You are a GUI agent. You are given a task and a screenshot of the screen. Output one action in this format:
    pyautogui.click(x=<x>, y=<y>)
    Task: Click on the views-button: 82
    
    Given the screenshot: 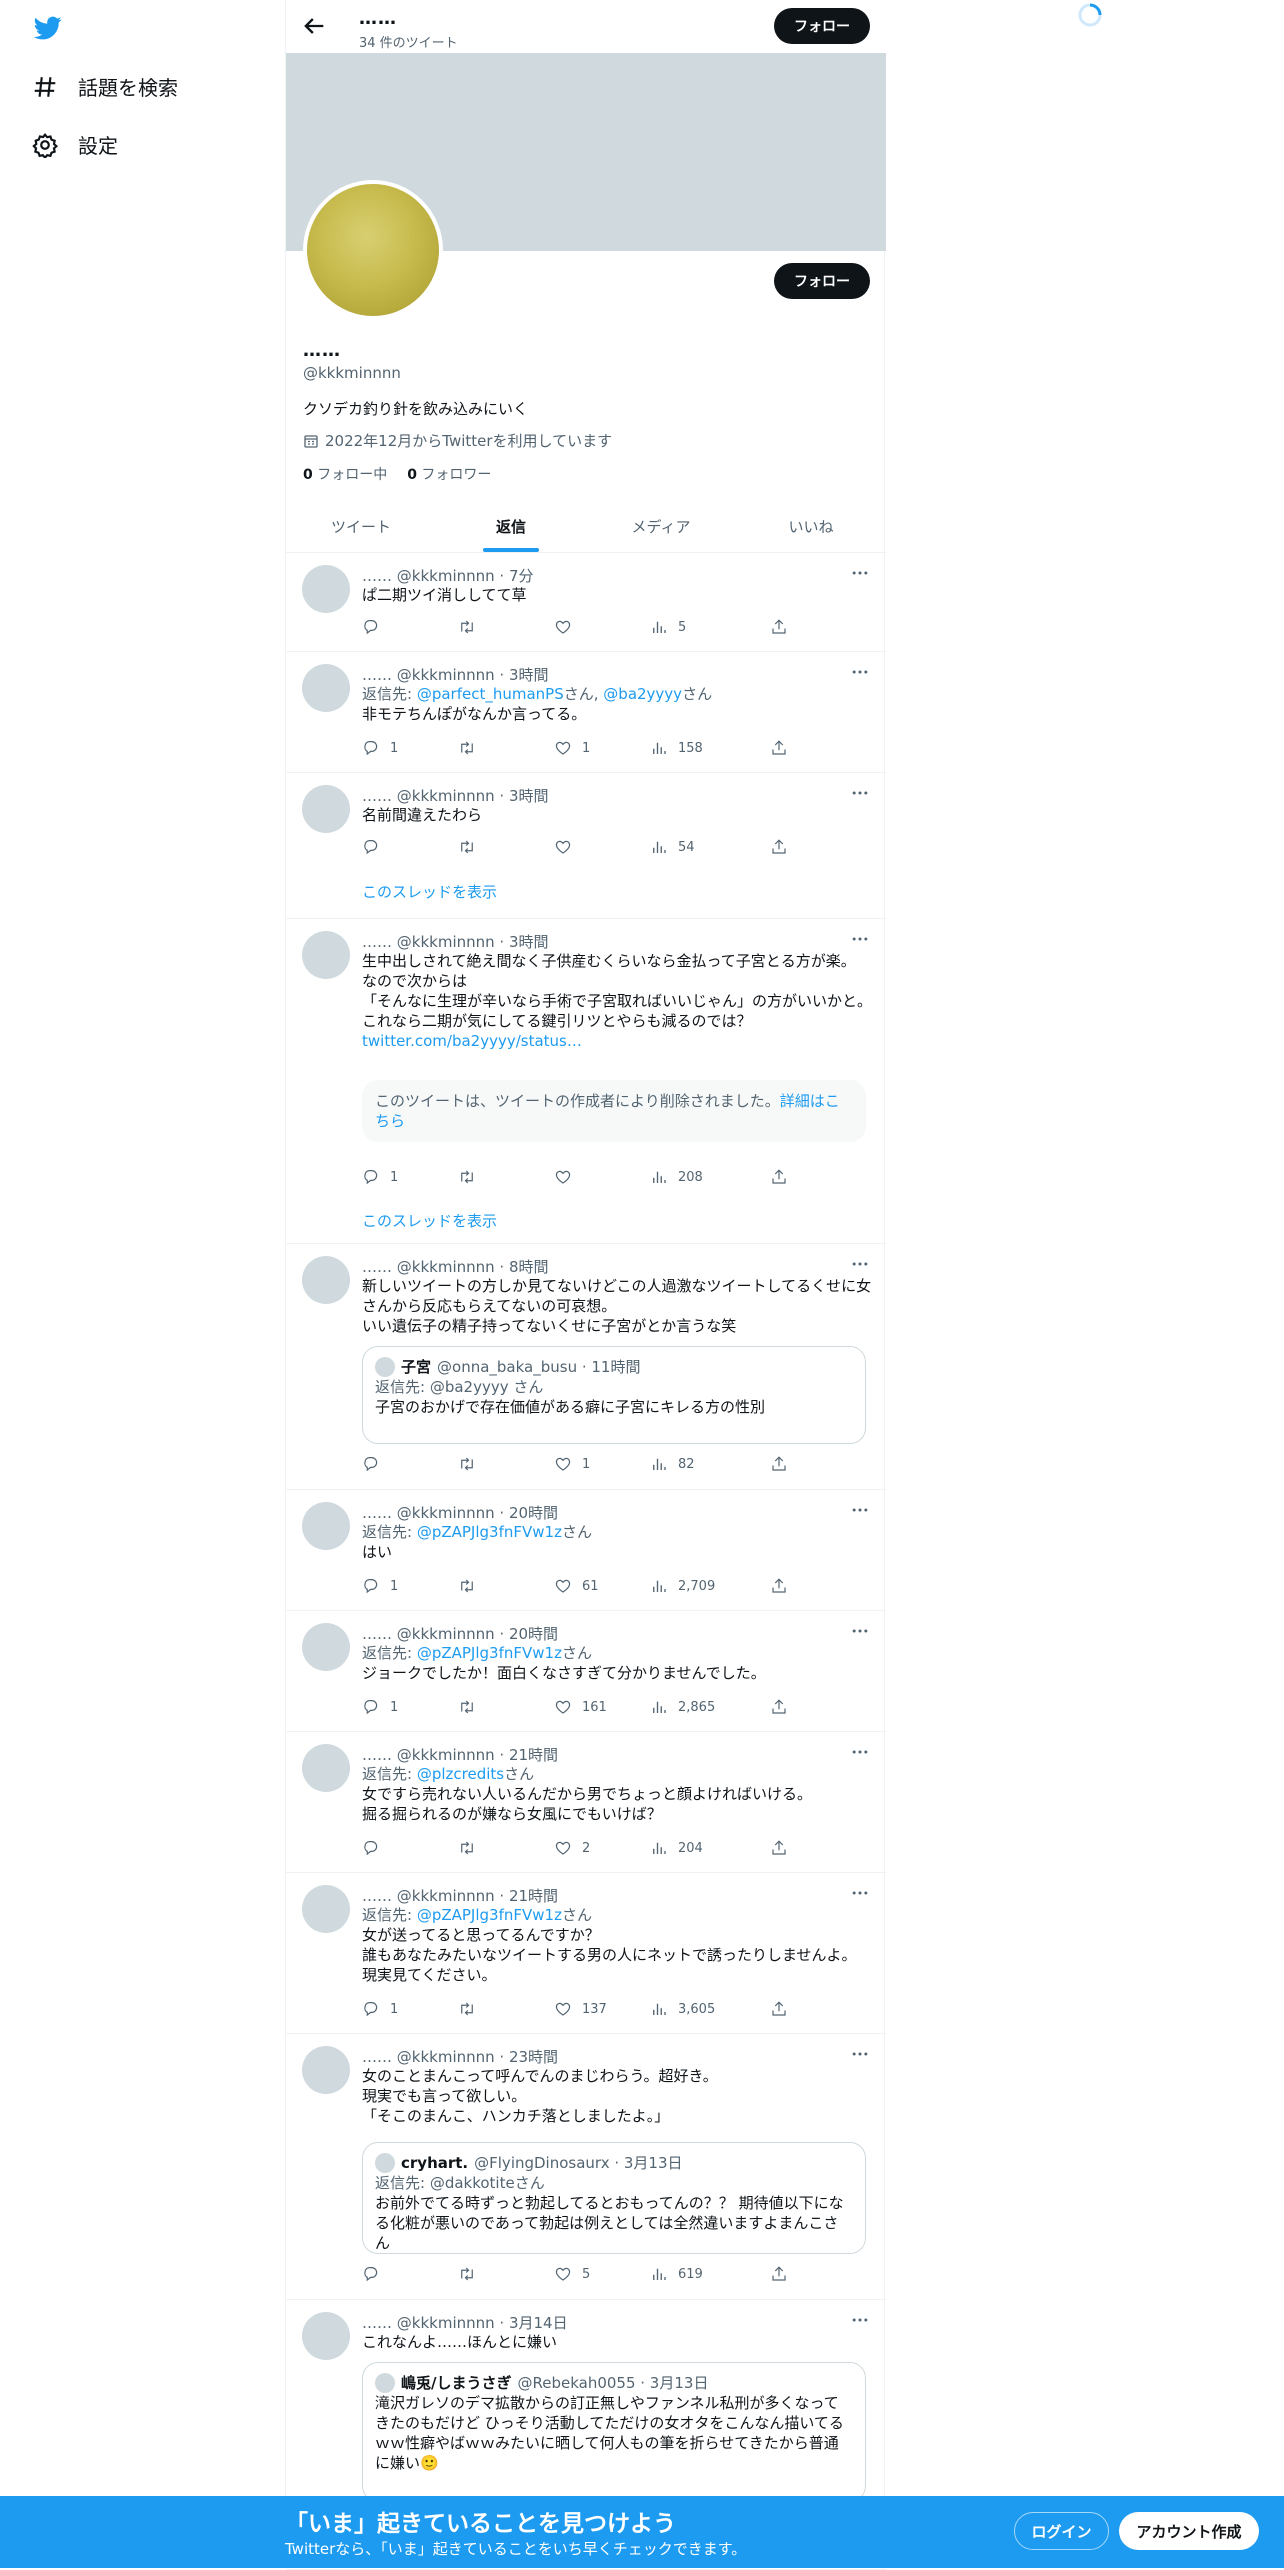 What is the action you would take?
    pyautogui.click(x=672, y=1464)
    